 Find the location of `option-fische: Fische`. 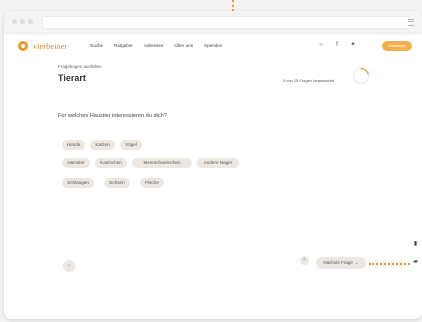

option-fische: Fische is located at coordinates (152, 183).